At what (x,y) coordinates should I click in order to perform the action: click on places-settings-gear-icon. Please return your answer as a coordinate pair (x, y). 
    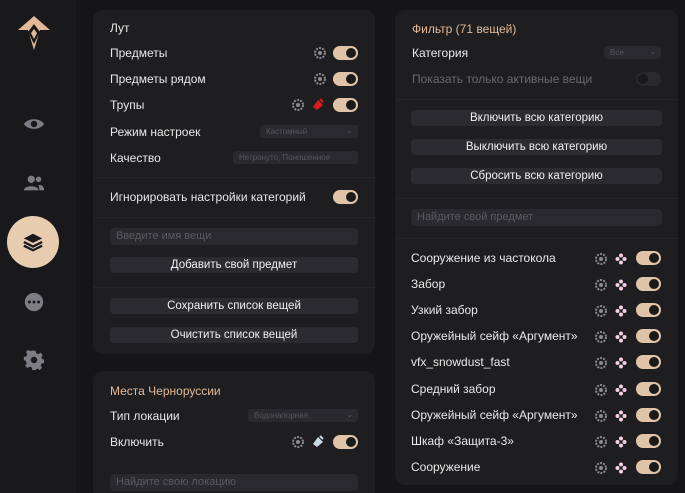
    Looking at the image, I should click on (298, 442).